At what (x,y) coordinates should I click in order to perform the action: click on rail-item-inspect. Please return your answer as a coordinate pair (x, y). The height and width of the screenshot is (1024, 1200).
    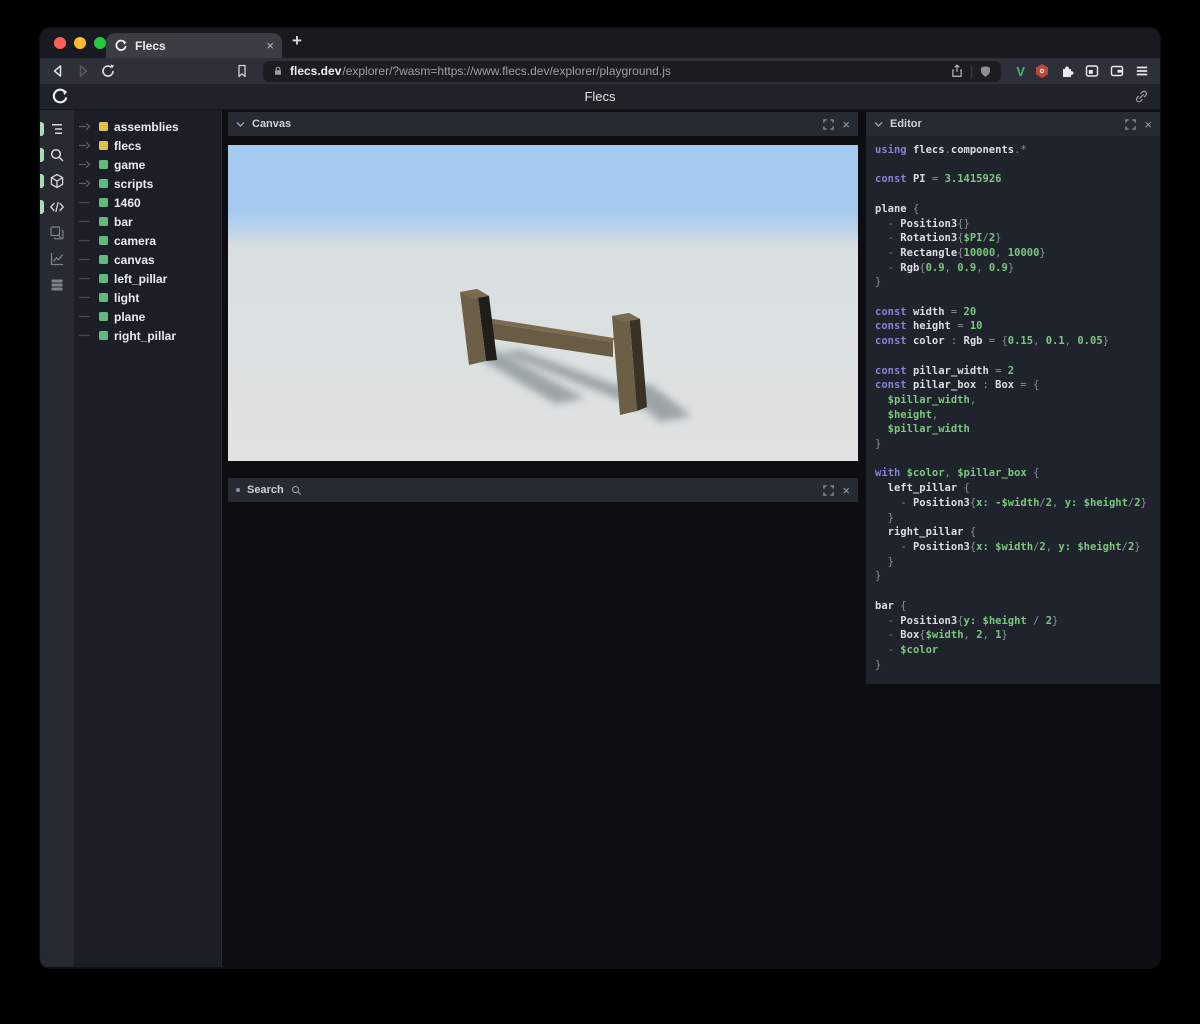
    Looking at the image, I should click on (57, 233).